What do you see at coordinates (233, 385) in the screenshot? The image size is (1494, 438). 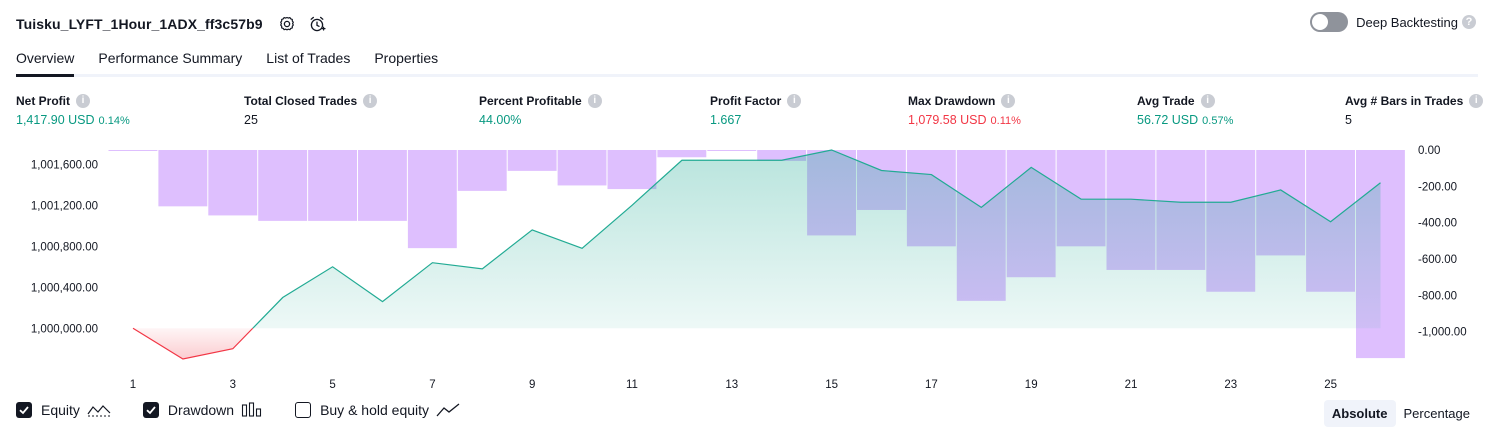 I see `x-tick-label: 3` at bounding box center [233, 385].